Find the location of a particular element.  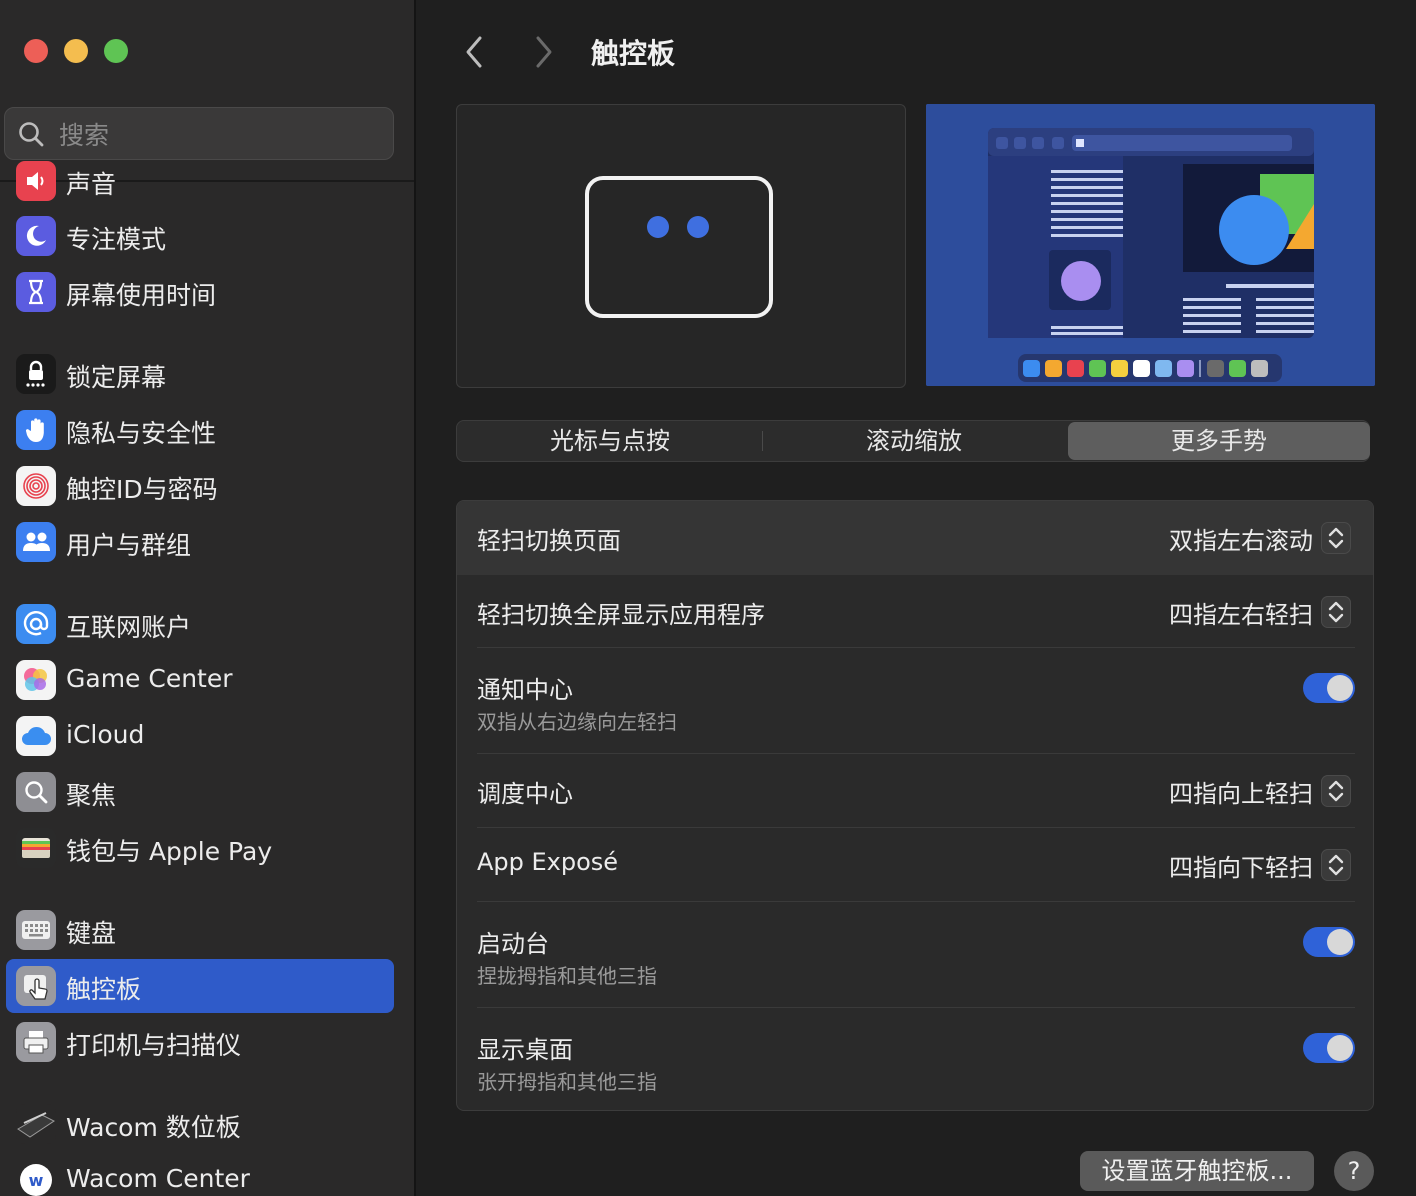

sidebar-item-label: 聚焦 is located at coordinates (91, 795).